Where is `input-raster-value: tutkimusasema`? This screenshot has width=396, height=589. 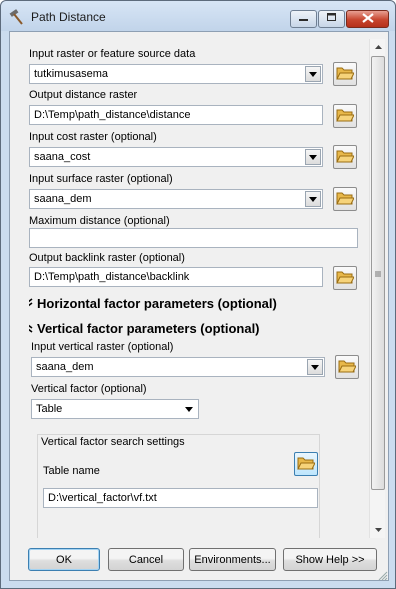 input-raster-value: tutkimusasema is located at coordinates (71, 74).